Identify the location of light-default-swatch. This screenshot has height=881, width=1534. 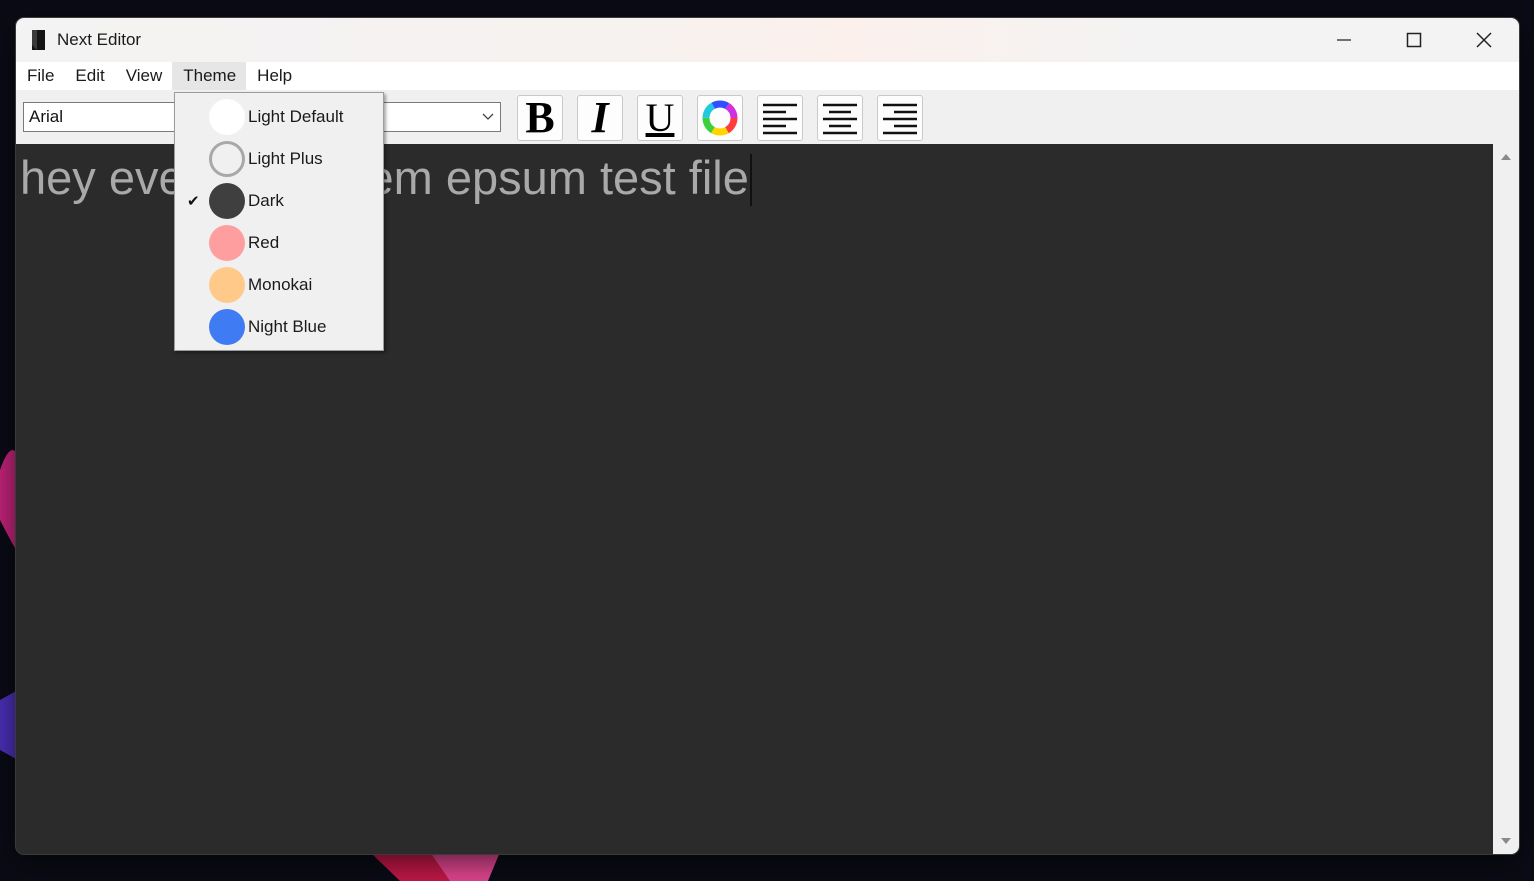
(227, 117).